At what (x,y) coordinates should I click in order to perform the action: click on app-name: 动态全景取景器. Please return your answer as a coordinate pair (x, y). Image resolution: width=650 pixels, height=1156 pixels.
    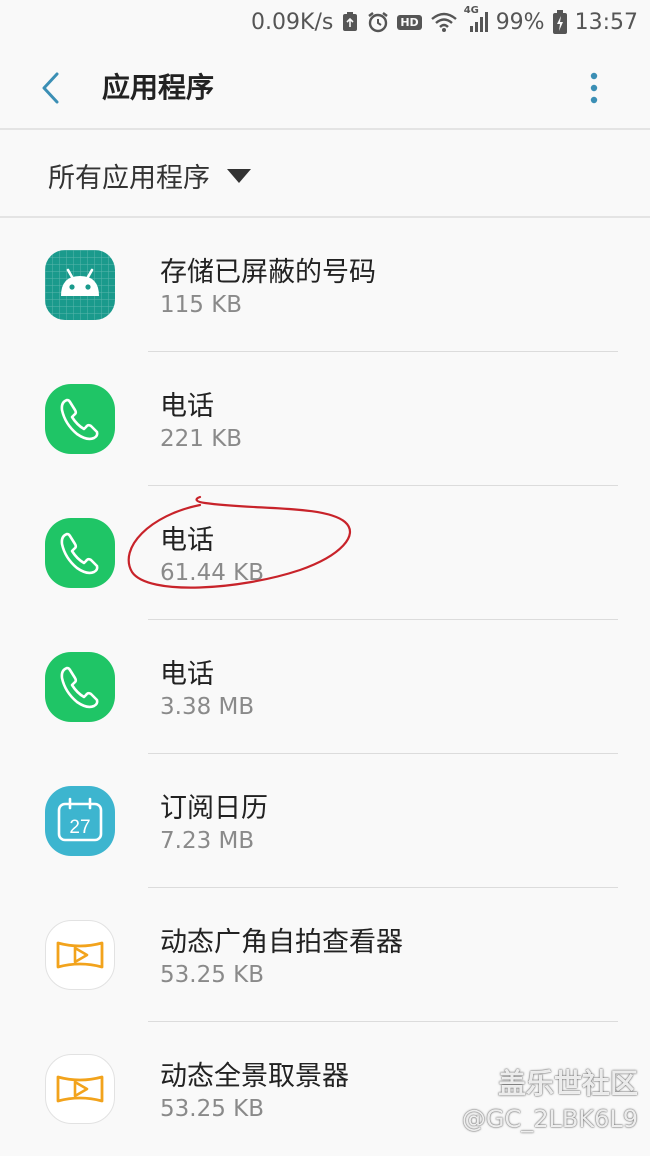
    Looking at the image, I should click on (254, 1076).